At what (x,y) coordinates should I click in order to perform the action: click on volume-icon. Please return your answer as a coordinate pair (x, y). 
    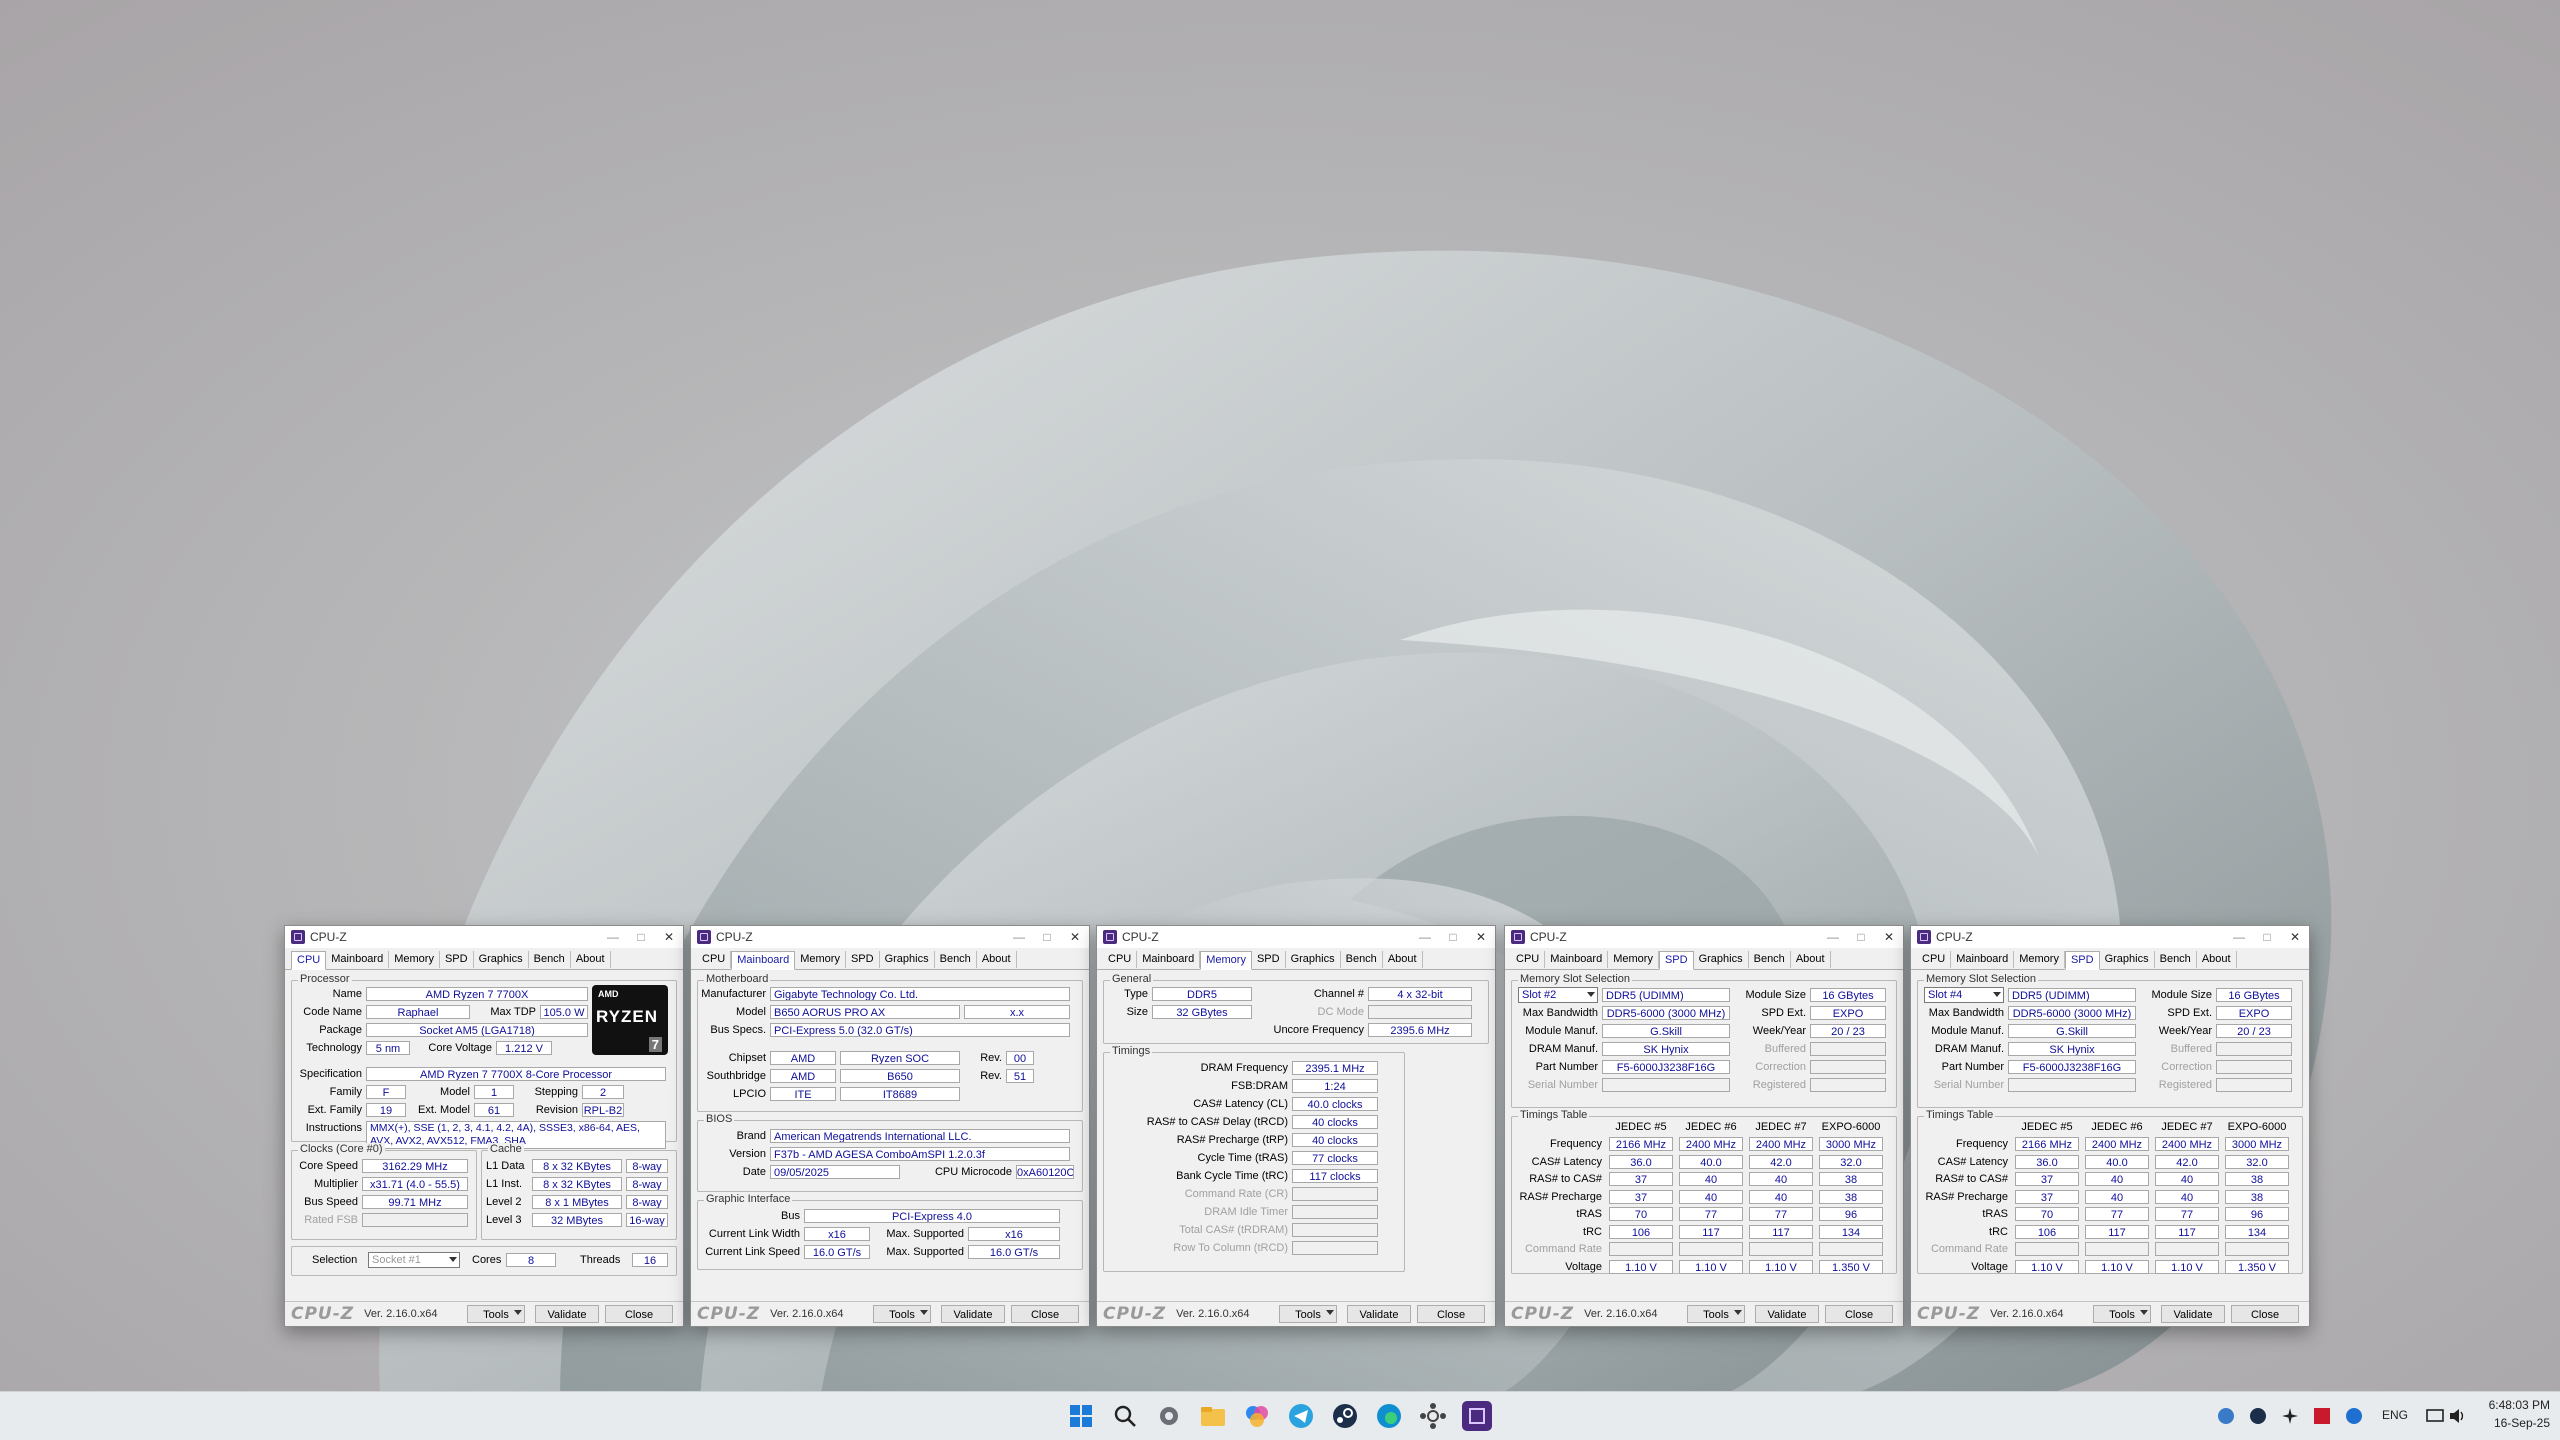
    Looking at the image, I should click on (2457, 1416).